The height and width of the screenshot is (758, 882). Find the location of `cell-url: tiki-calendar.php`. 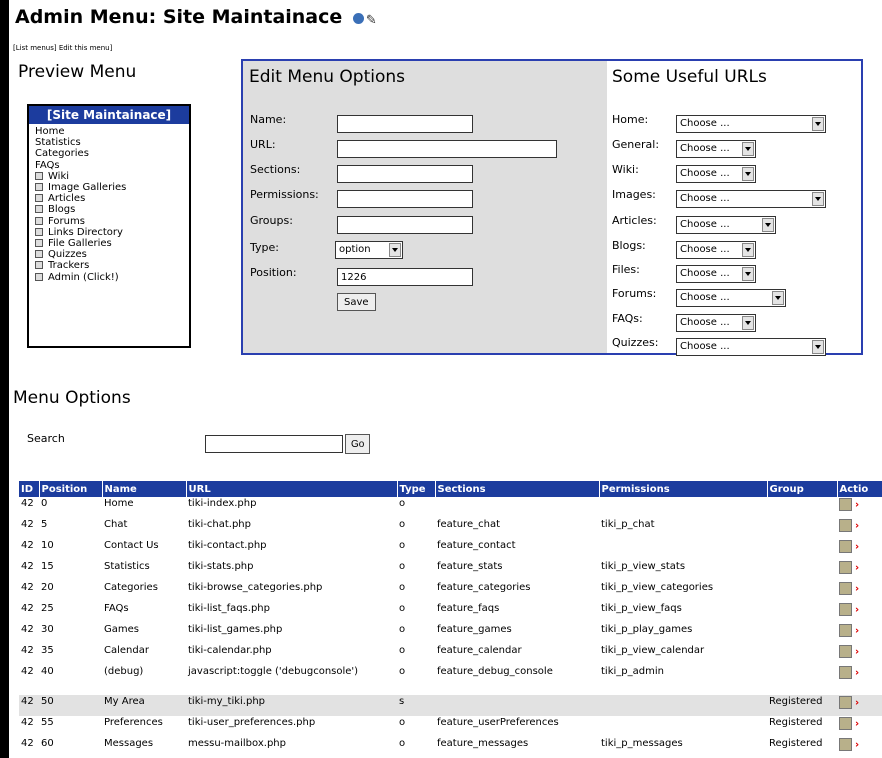

cell-url: tiki-calendar.php is located at coordinates (291, 654).